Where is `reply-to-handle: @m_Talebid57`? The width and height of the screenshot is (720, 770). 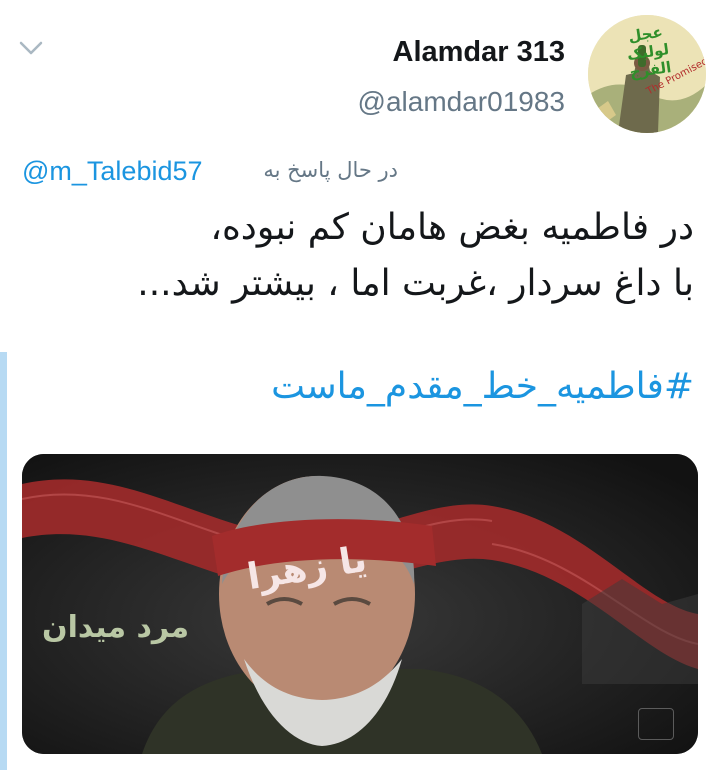
reply-to-handle: @m_Talebid57 is located at coordinates (112, 171).